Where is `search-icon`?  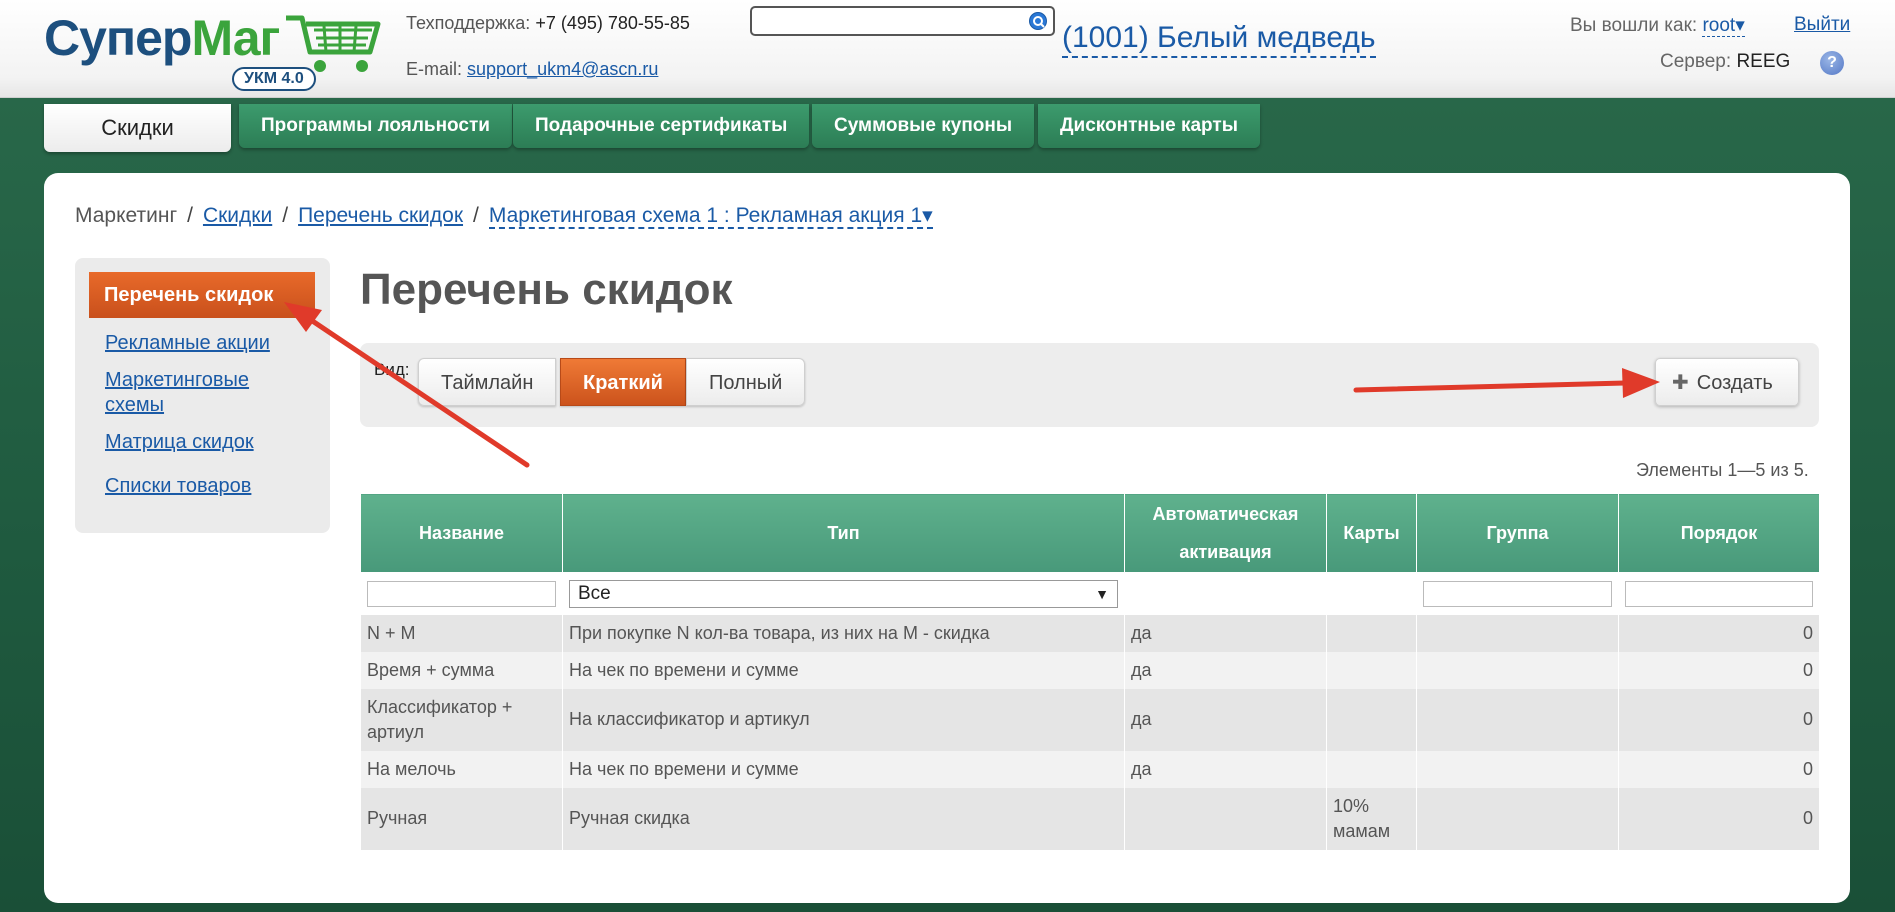
search-icon is located at coordinates (1038, 21).